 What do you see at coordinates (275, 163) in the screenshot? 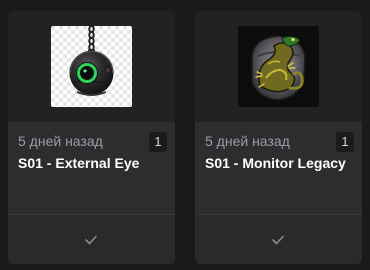
I see `item-title: S01 - Monitor Legacy` at bounding box center [275, 163].